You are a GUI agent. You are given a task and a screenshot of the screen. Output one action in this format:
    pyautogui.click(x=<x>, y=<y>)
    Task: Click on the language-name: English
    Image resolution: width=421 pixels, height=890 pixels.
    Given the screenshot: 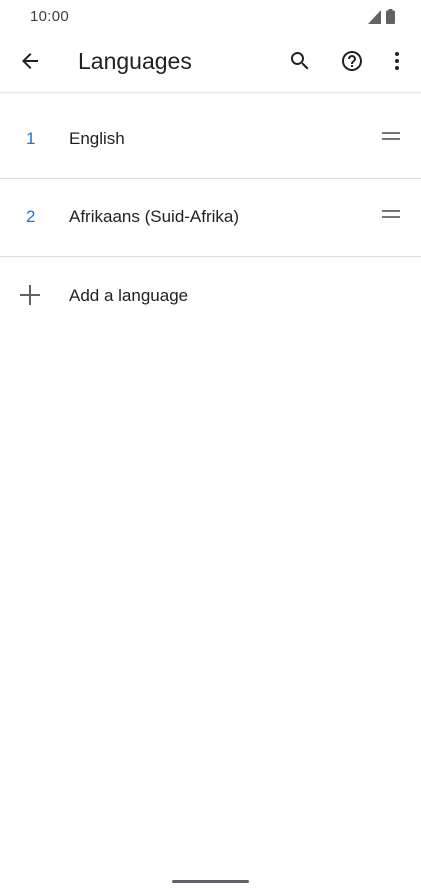 What is the action you would take?
    pyautogui.click(x=97, y=138)
    